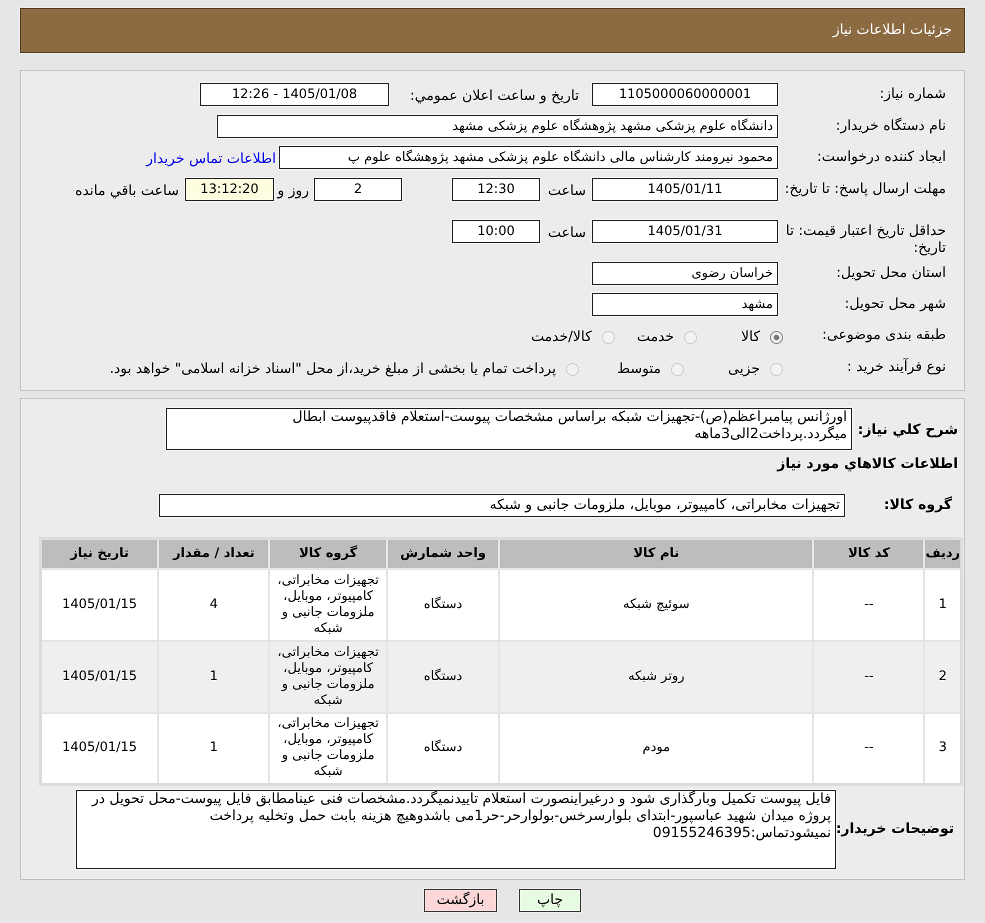 This screenshot has height=923, width=985. Describe the element at coordinates (895, 304) in the screenshot. I see `field-label: شهر محل تحویل:` at that location.